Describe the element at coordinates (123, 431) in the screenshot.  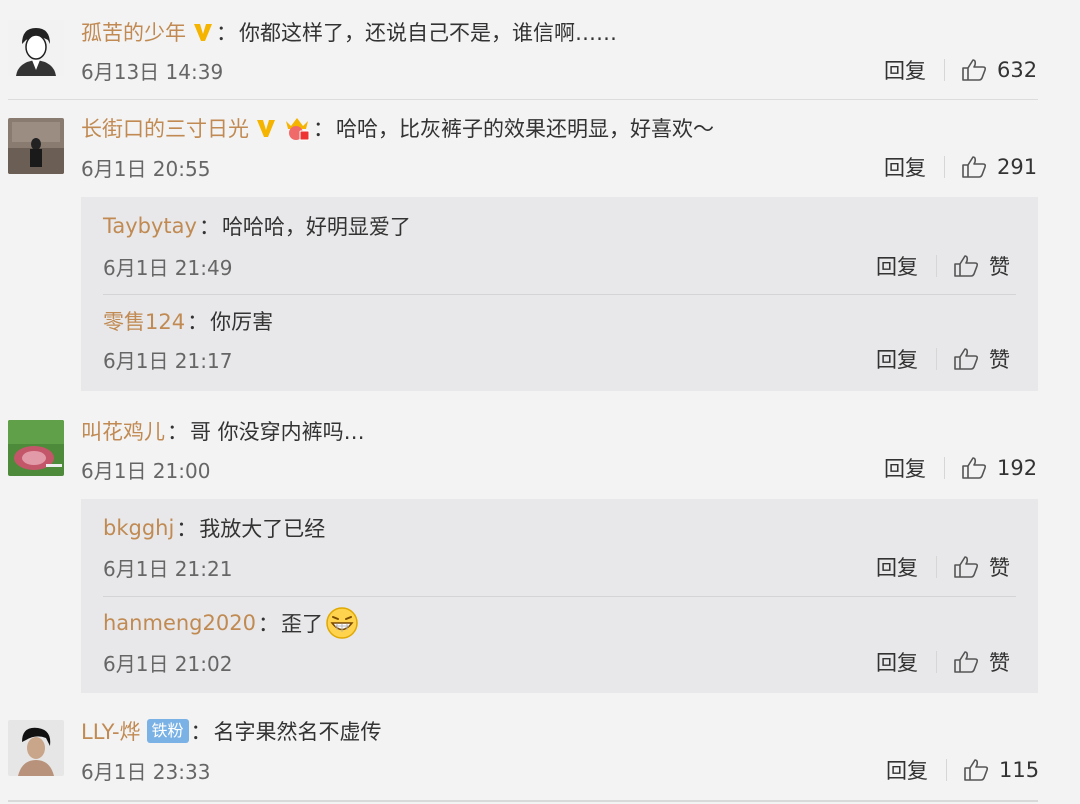
I see `username: 叫花鸡儿` at that location.